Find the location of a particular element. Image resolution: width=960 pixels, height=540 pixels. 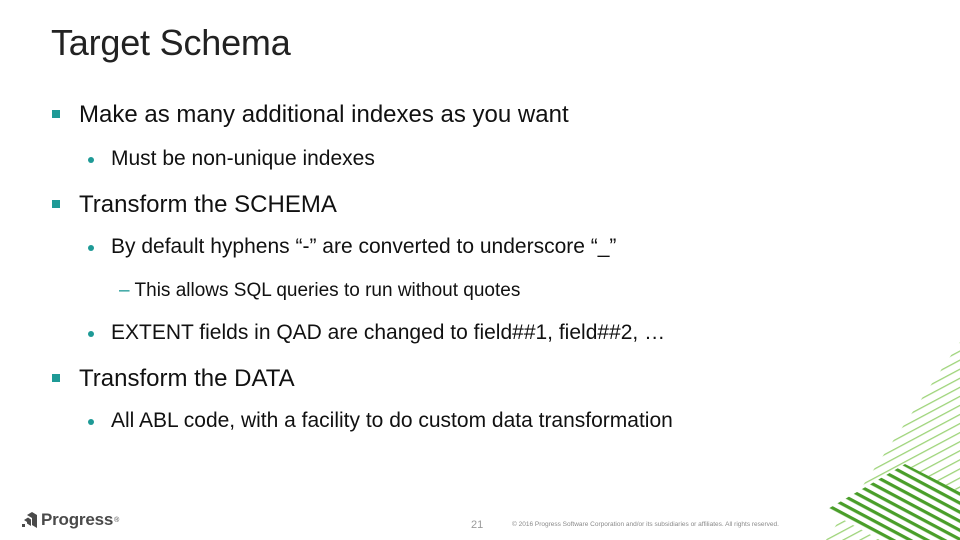

decorative-green-stripes is located at coordinates (893, 441).